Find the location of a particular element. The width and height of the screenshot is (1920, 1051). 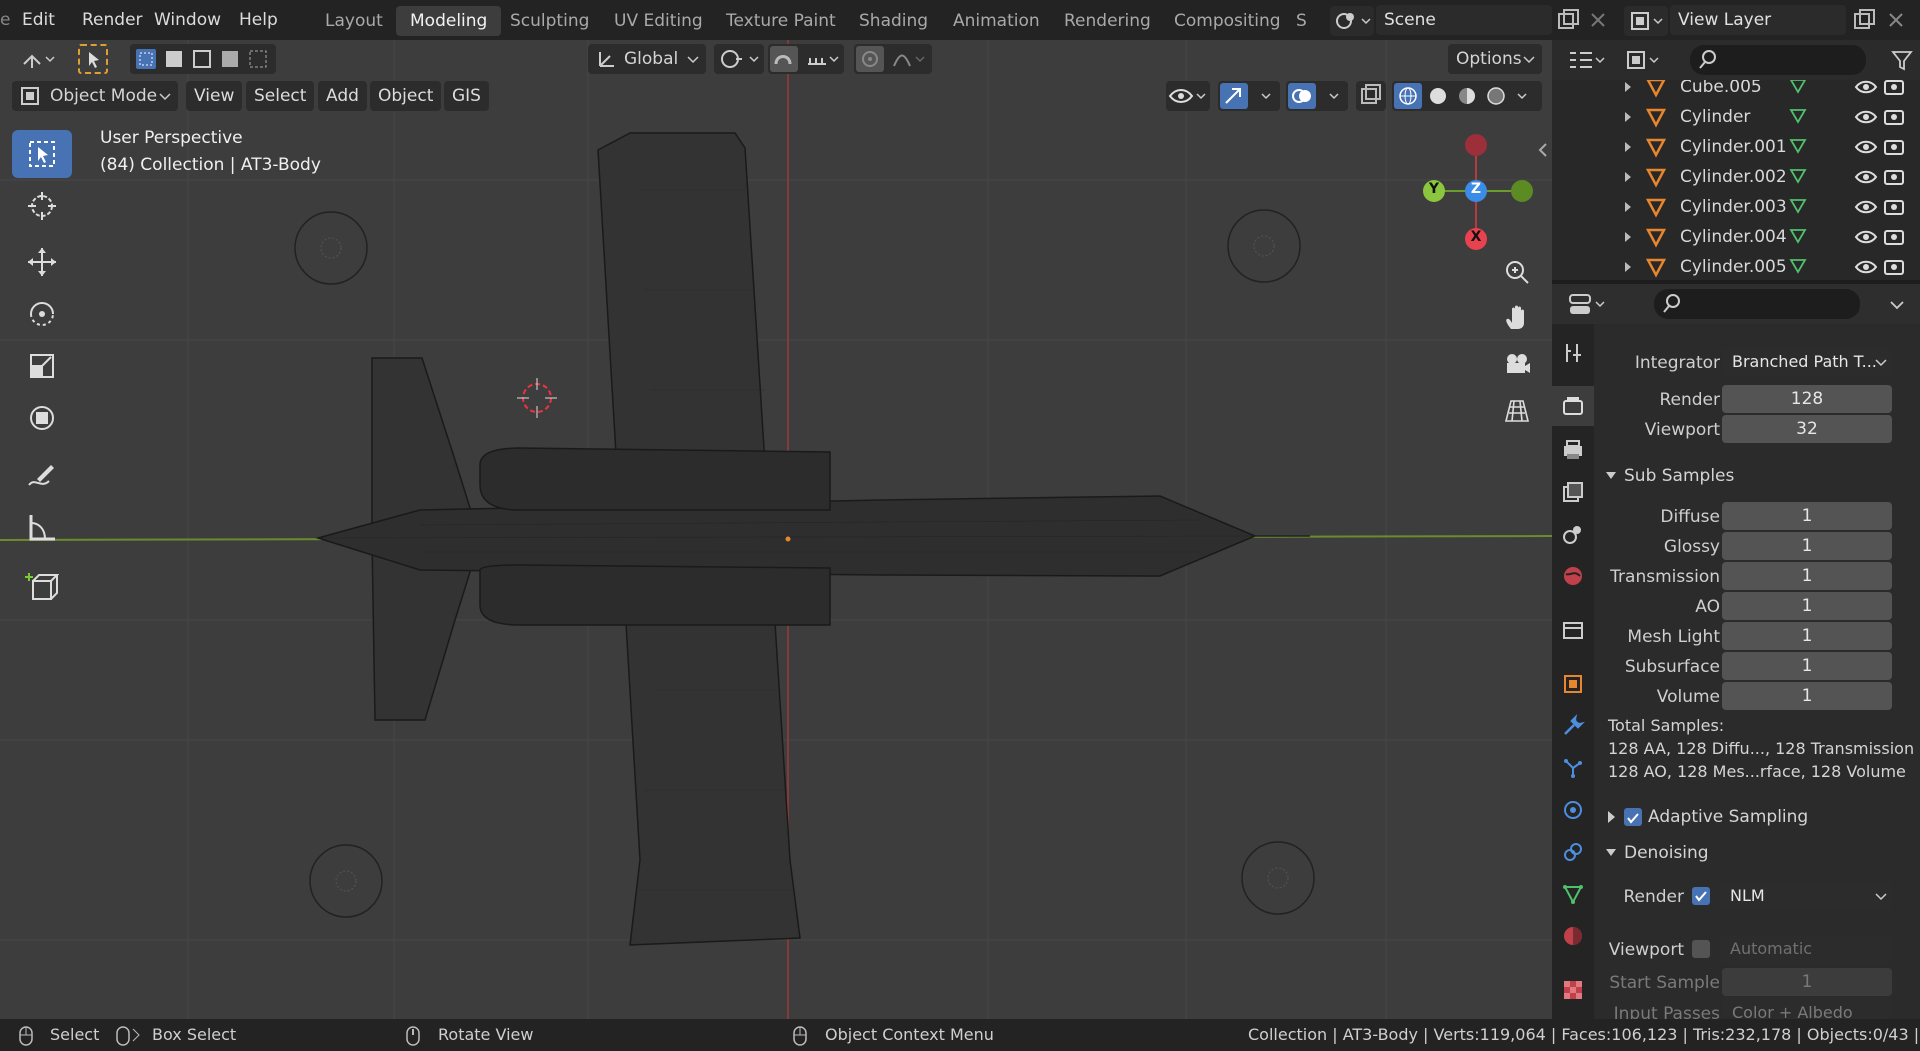

menu-edit: Edit is located at coordinates (38, 20).